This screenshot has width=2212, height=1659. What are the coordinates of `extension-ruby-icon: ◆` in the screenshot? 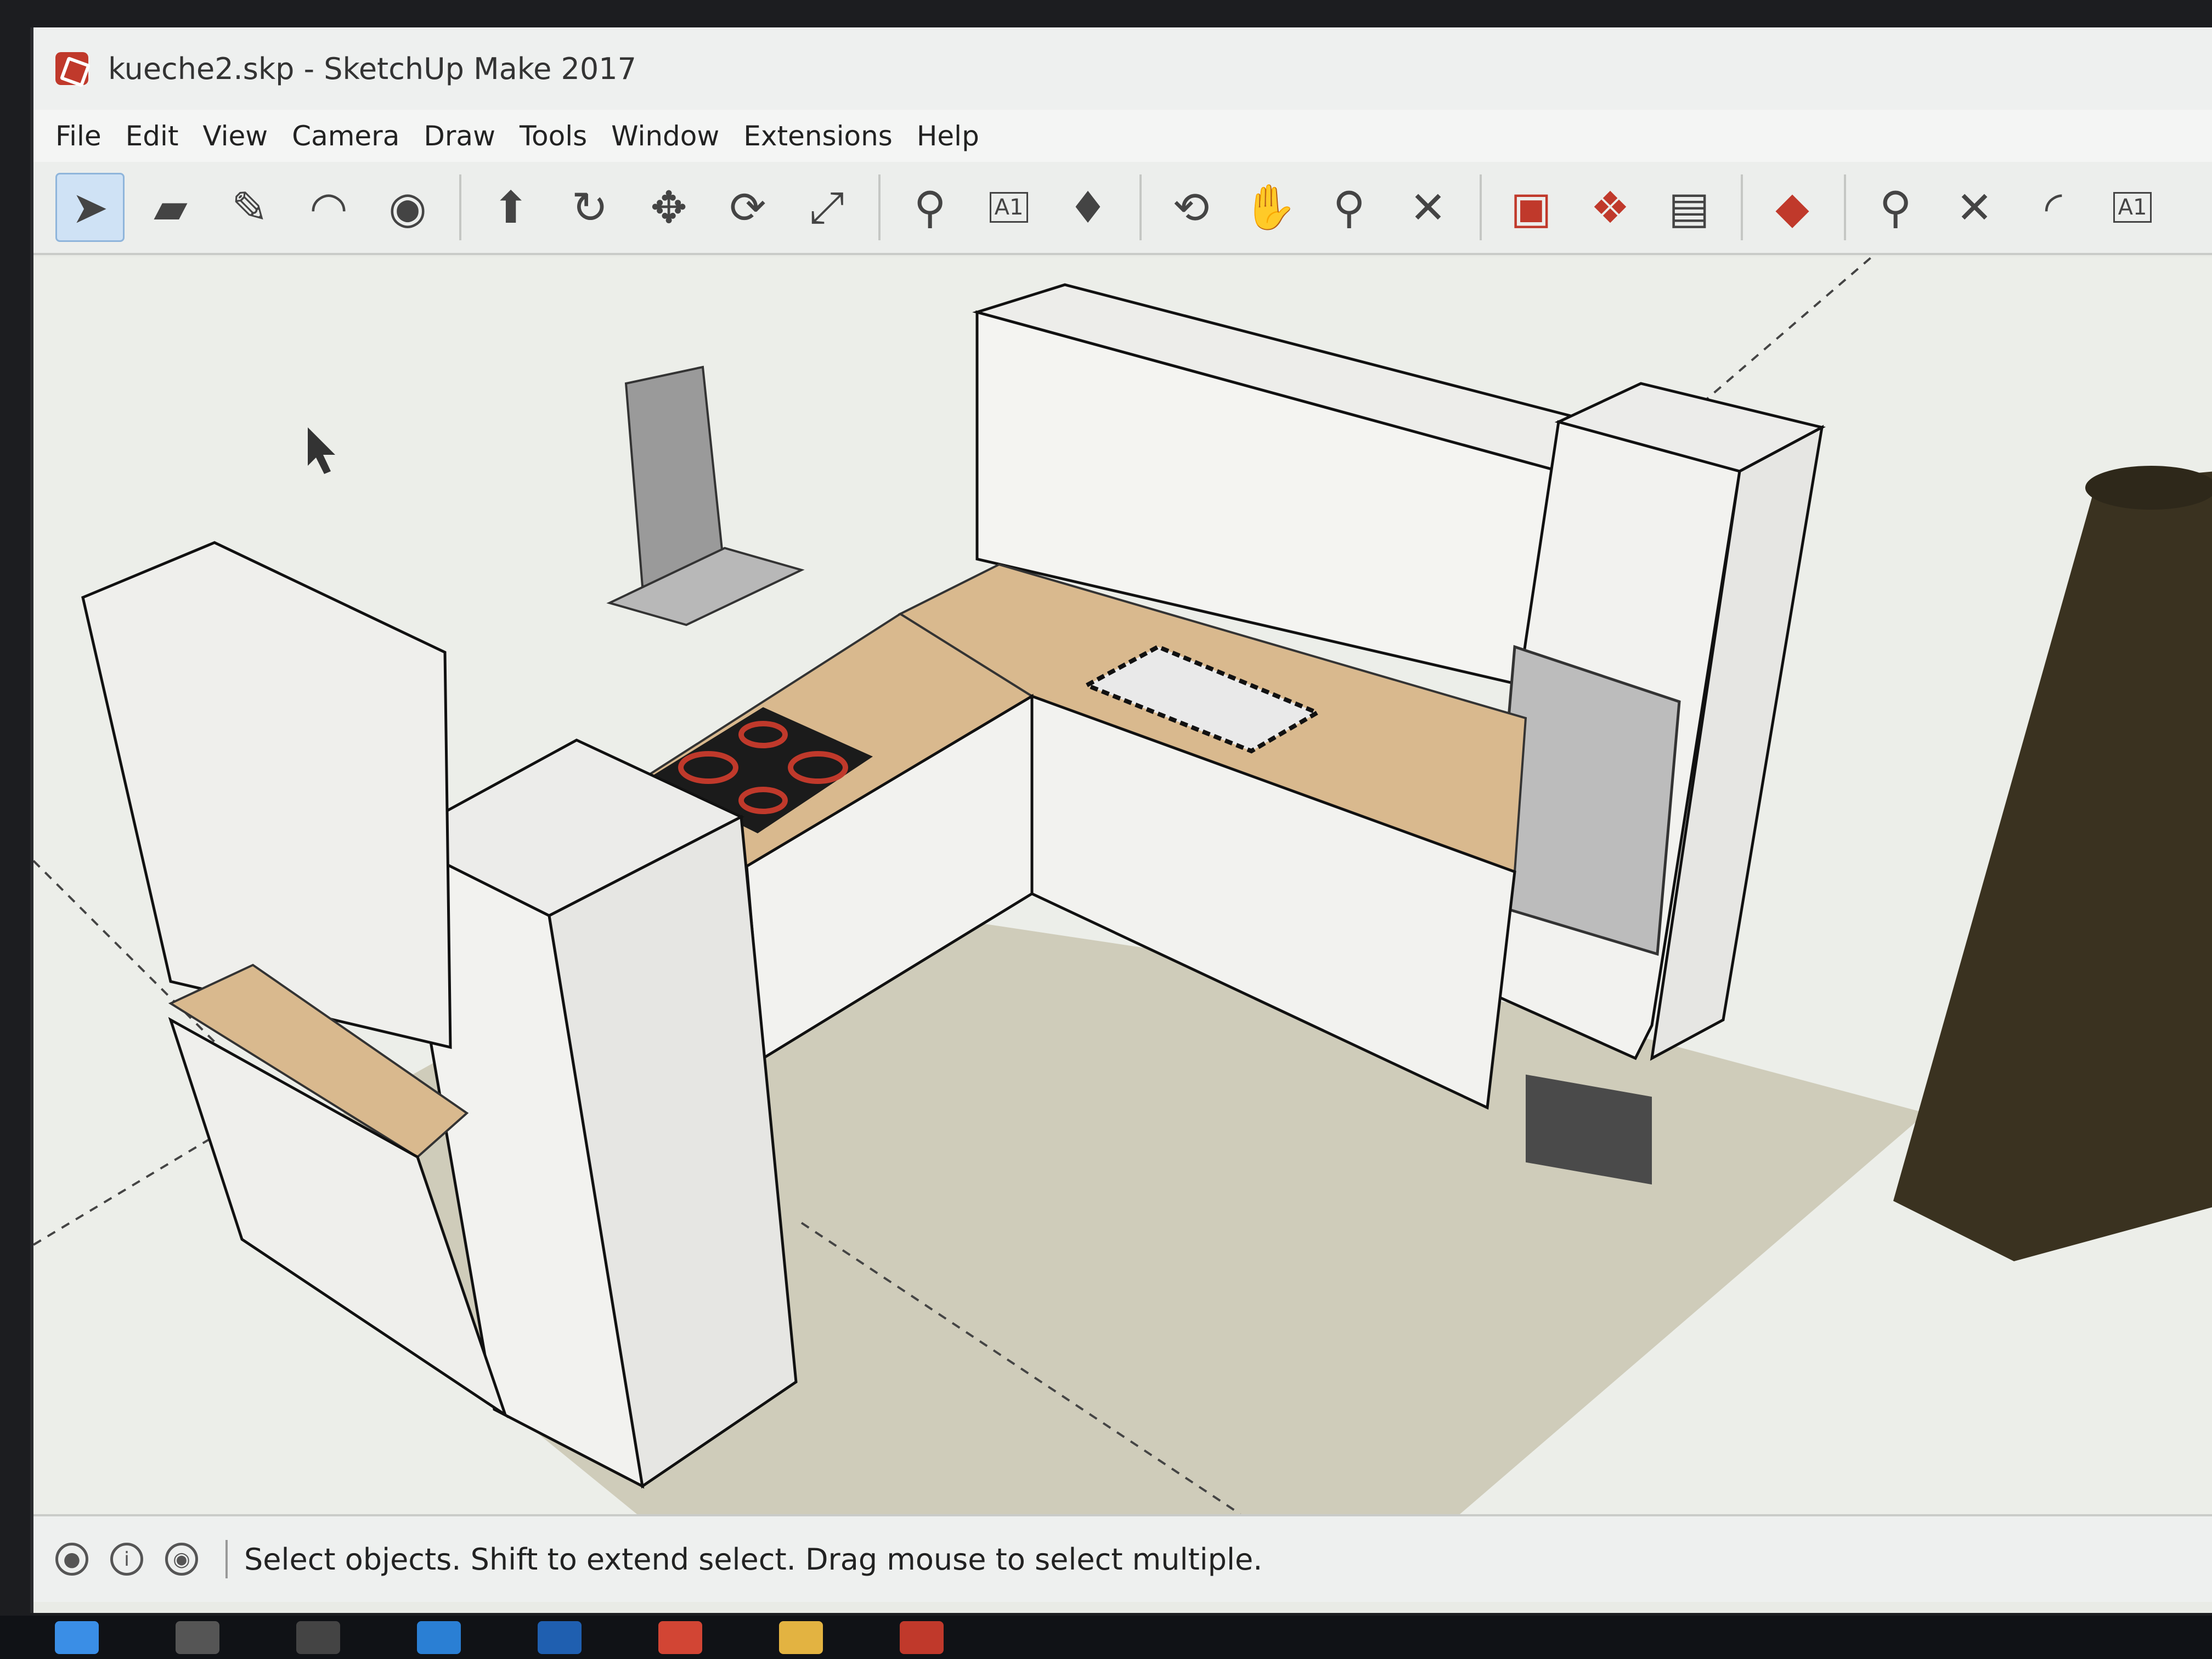 It's located at (1792, 207).